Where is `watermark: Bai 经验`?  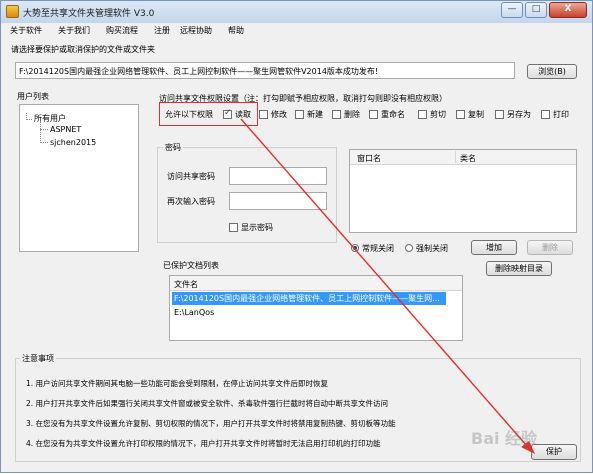 watermark: Bai 经验 is located at coordinates (504, 438).